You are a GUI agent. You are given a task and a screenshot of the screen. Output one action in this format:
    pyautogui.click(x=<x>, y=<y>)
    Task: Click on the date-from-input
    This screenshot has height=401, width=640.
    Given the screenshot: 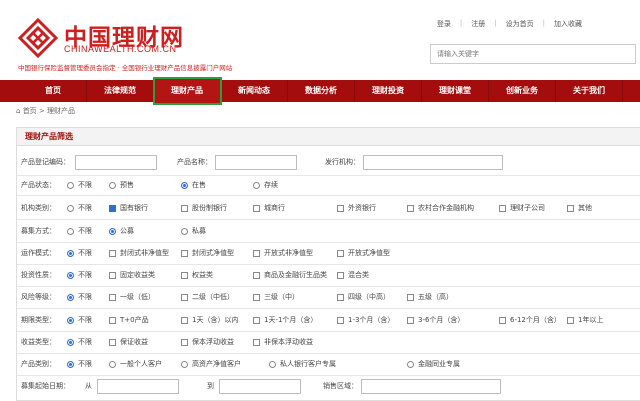 What is the action you would take?
    pyautogui.click(x=138, y=386)
    